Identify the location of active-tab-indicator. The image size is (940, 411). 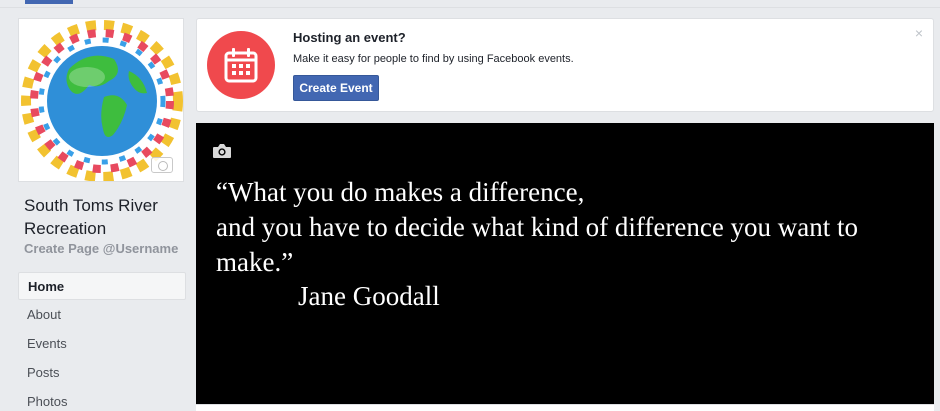
(49, 2).